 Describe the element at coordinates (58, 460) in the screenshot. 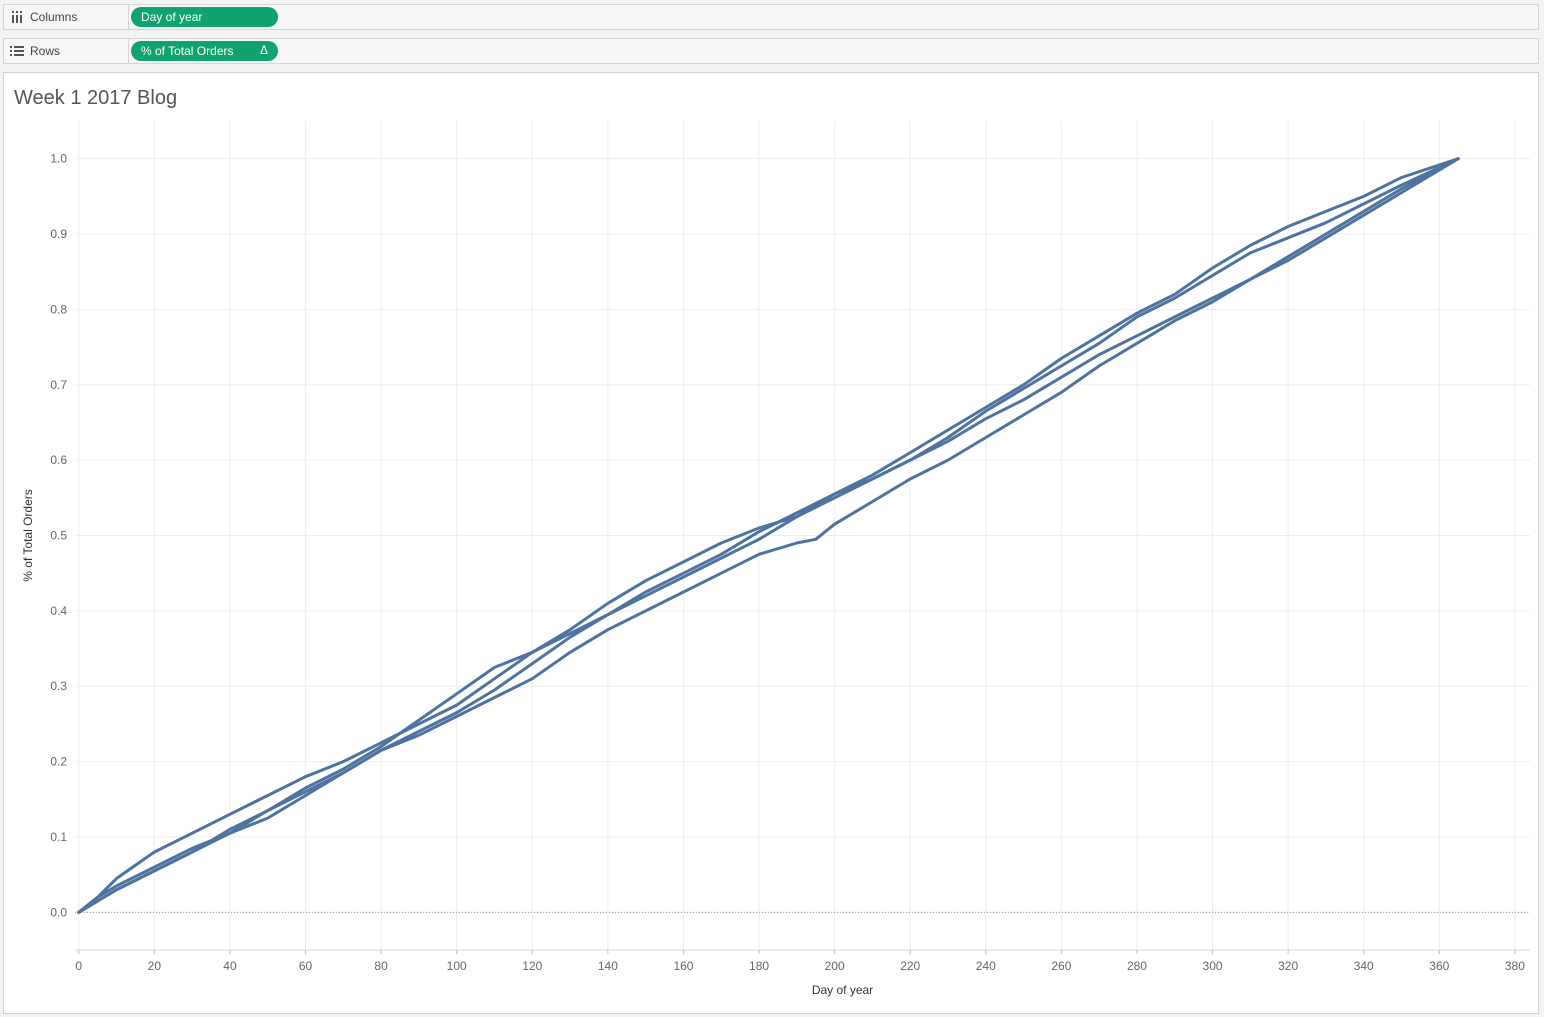

I see `y-tick-label: 0.6` at that location.